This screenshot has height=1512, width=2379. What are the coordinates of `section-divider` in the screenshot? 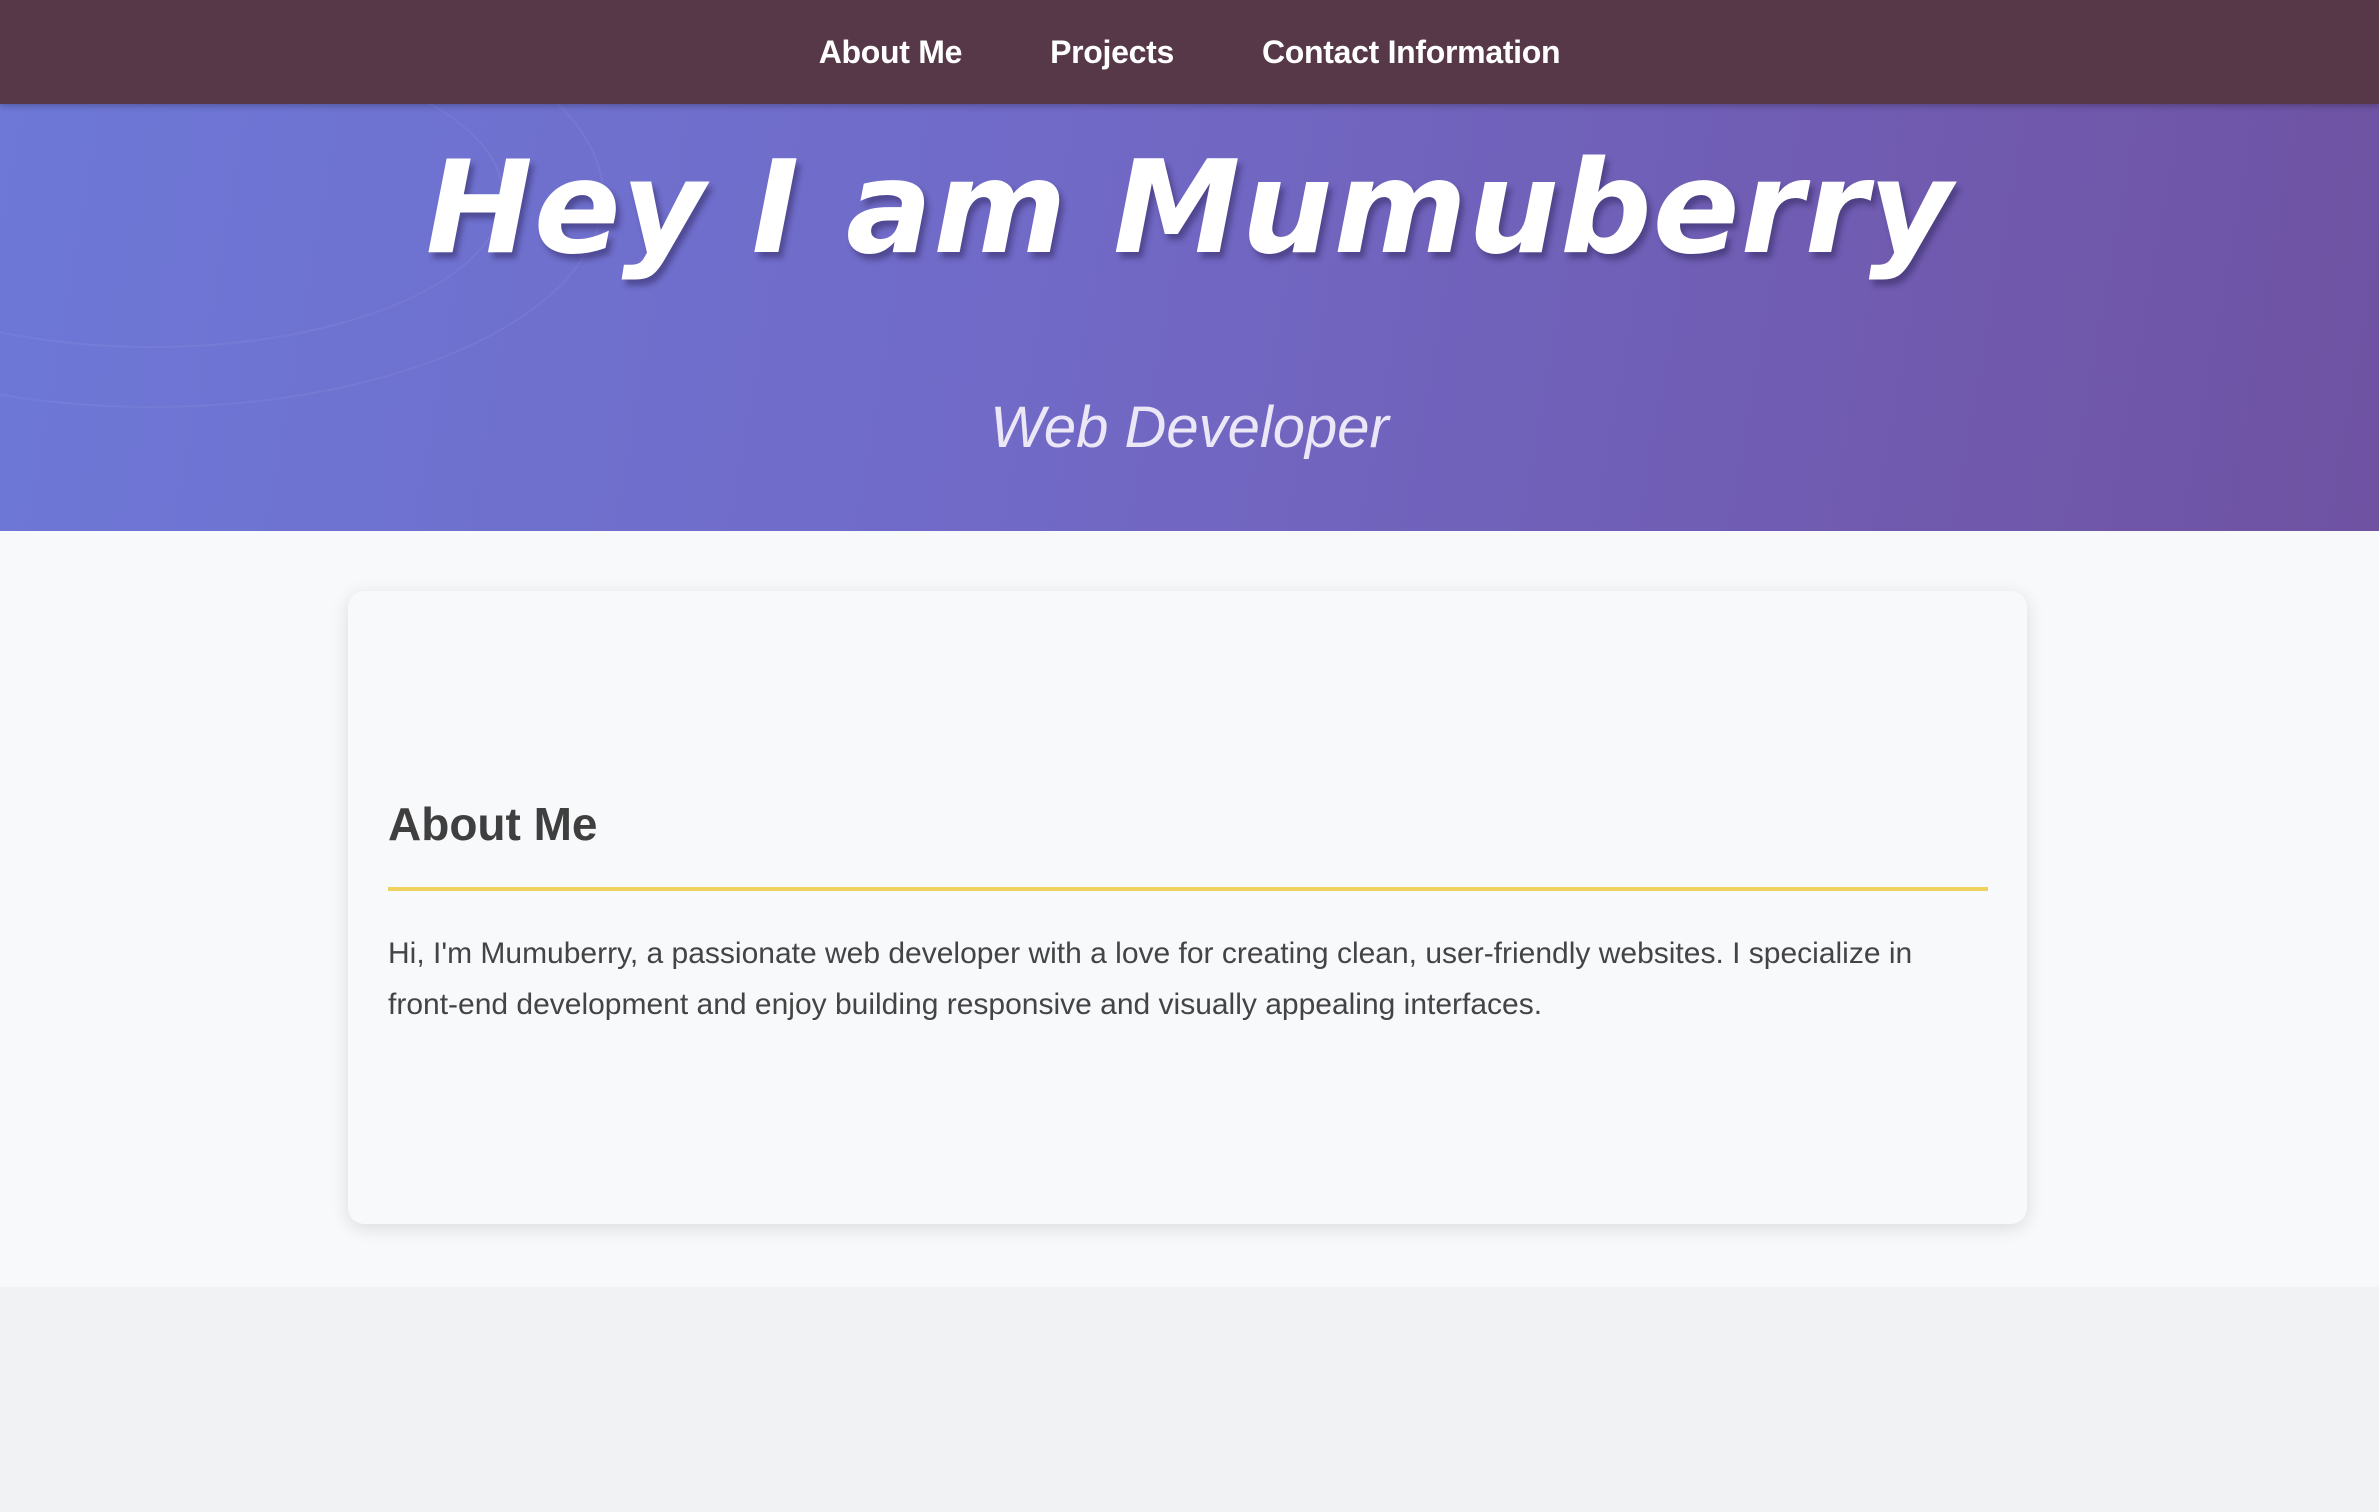 It's located at (1188, 889).